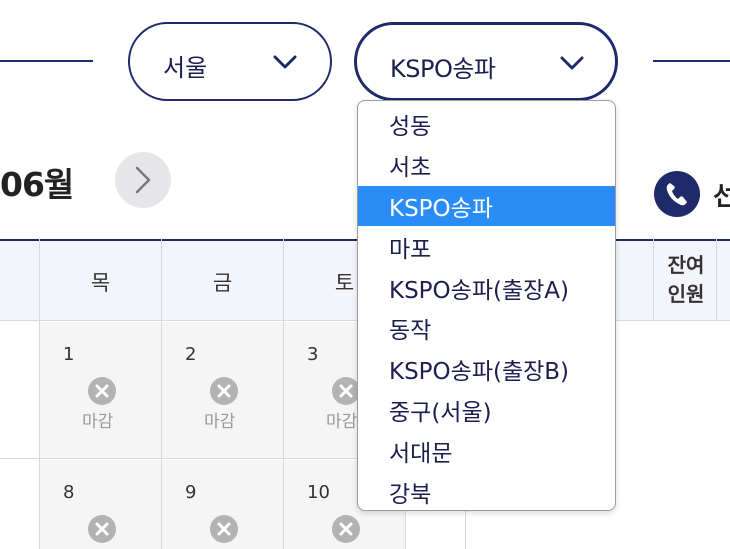 This screenshot has width=730, height=549. I want to click on dropdown-option-selected: KSPO송파, so click(486, 206).